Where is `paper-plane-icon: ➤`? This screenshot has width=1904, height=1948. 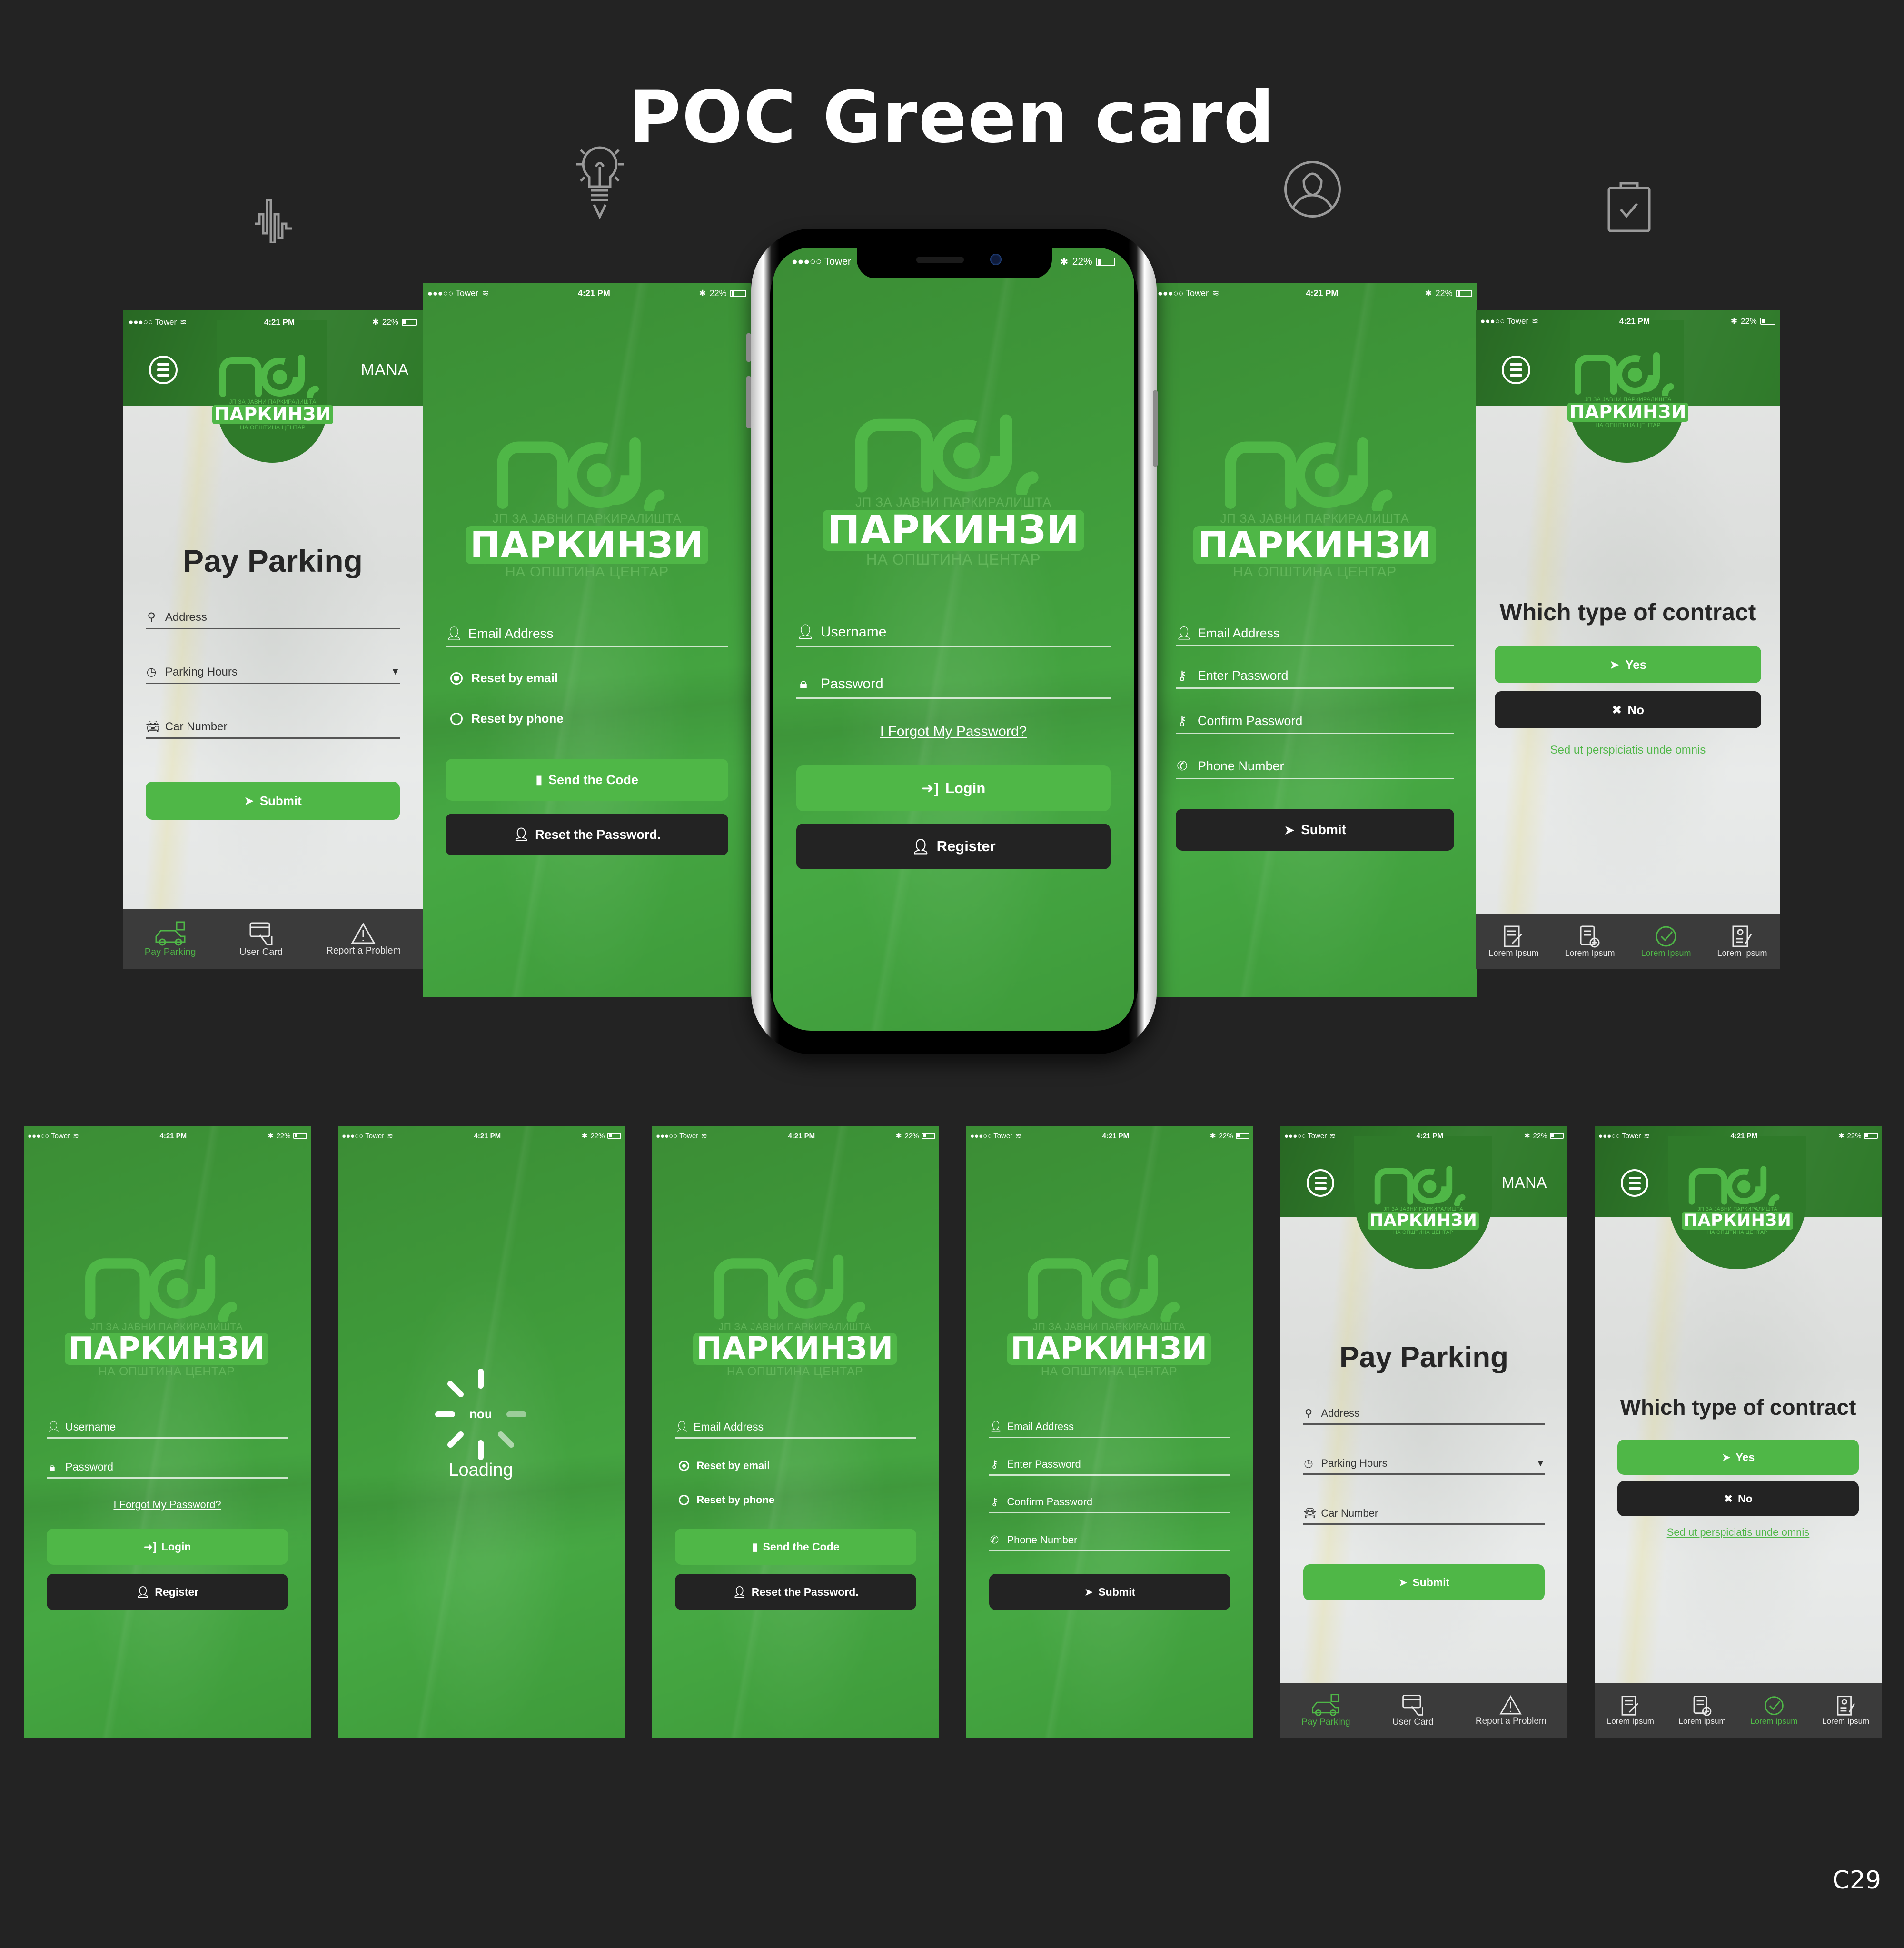 paper-plane-icon: ➤ is located at coordinates (1726, 1457).